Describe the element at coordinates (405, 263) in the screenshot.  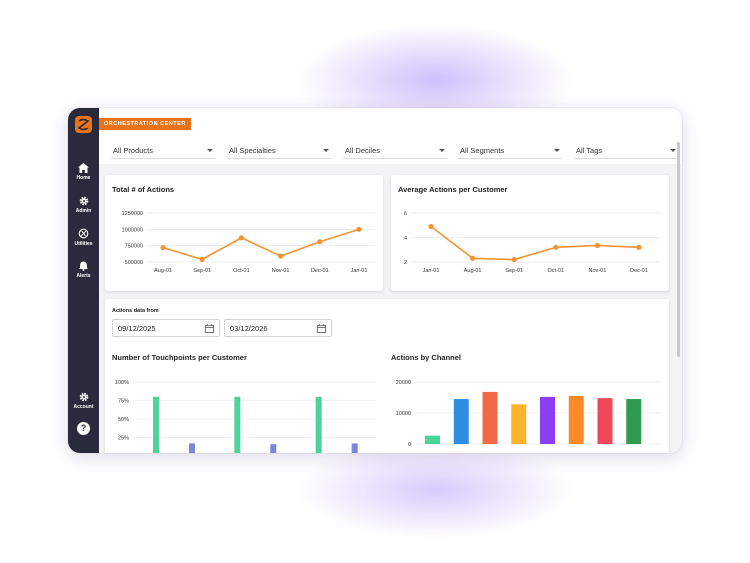
I see `y-tick-label: 2` at that location.